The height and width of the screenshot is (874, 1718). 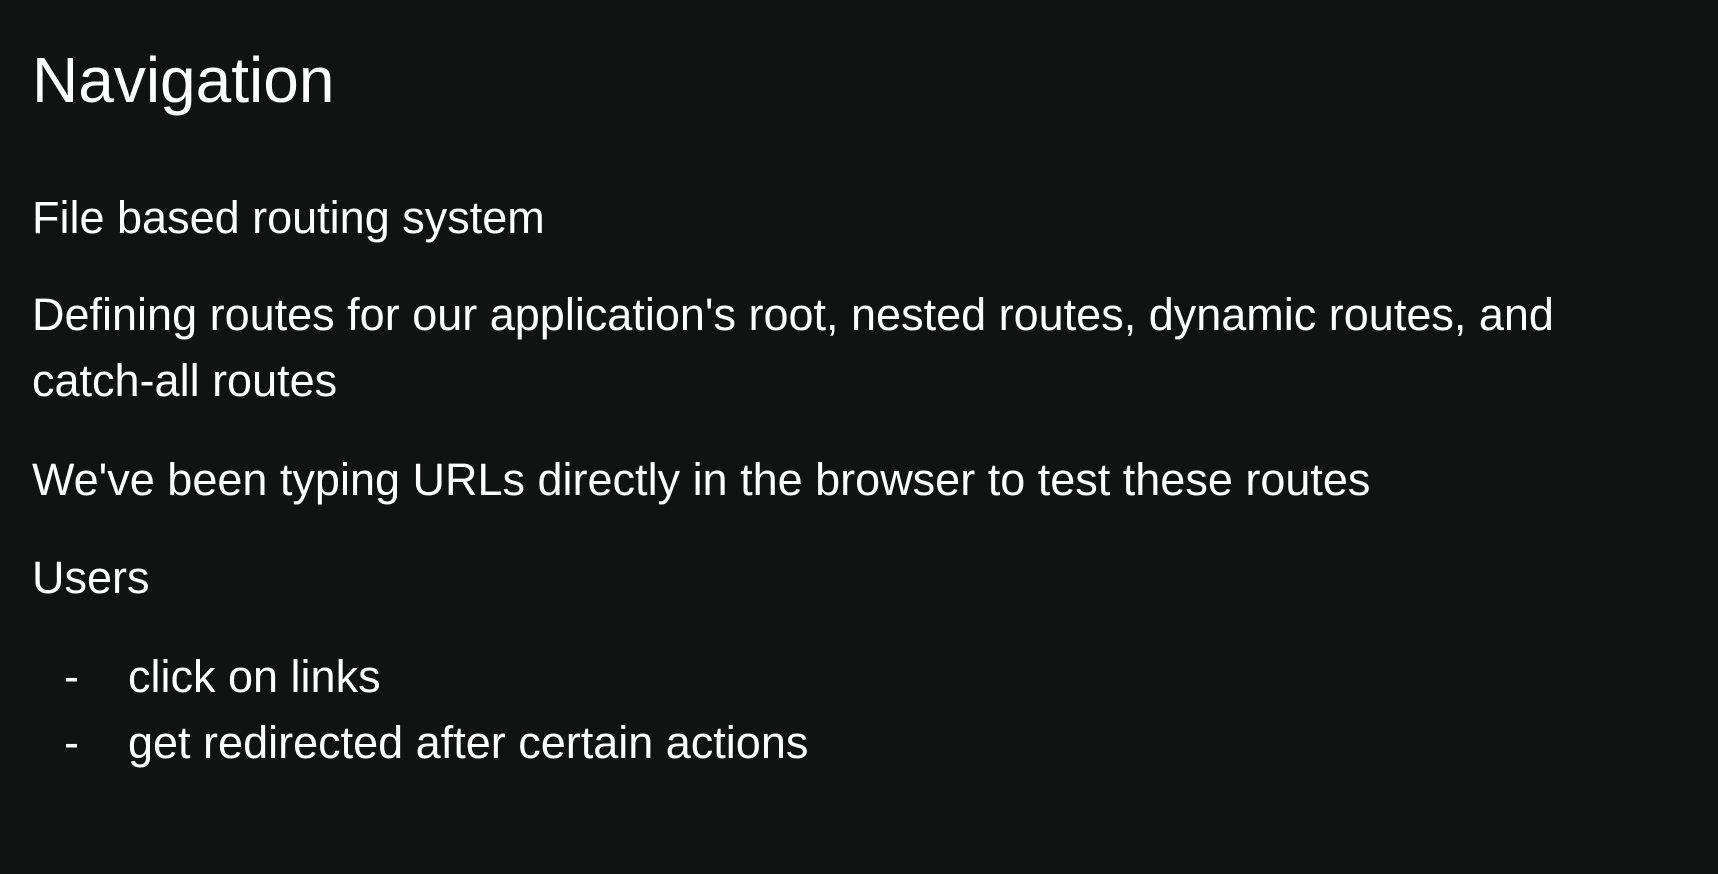 What do you see at coordinates (183, 80) in the screenshot?
I see `slide-title: Navigation` at bounding box center [183, 80].